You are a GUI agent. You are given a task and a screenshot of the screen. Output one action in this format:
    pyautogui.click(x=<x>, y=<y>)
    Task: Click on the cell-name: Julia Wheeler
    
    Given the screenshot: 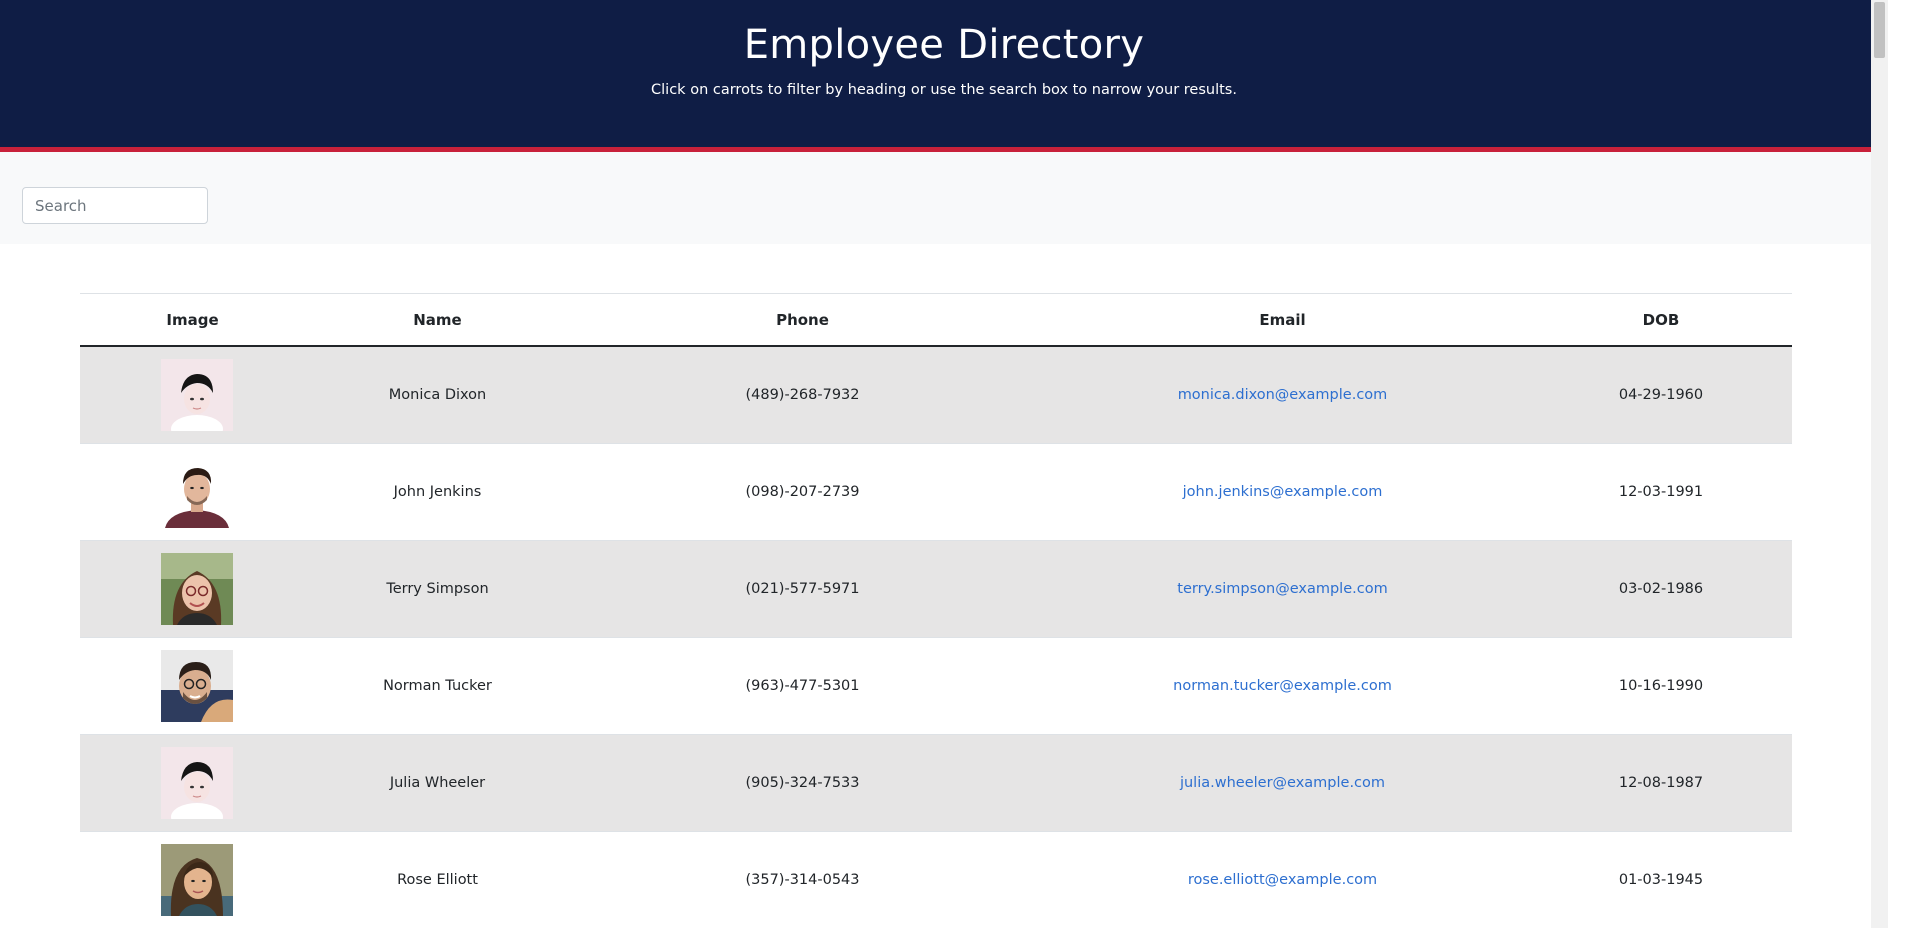 What is the action you would take?
    pyautogui.click(x=437, y=782)
    